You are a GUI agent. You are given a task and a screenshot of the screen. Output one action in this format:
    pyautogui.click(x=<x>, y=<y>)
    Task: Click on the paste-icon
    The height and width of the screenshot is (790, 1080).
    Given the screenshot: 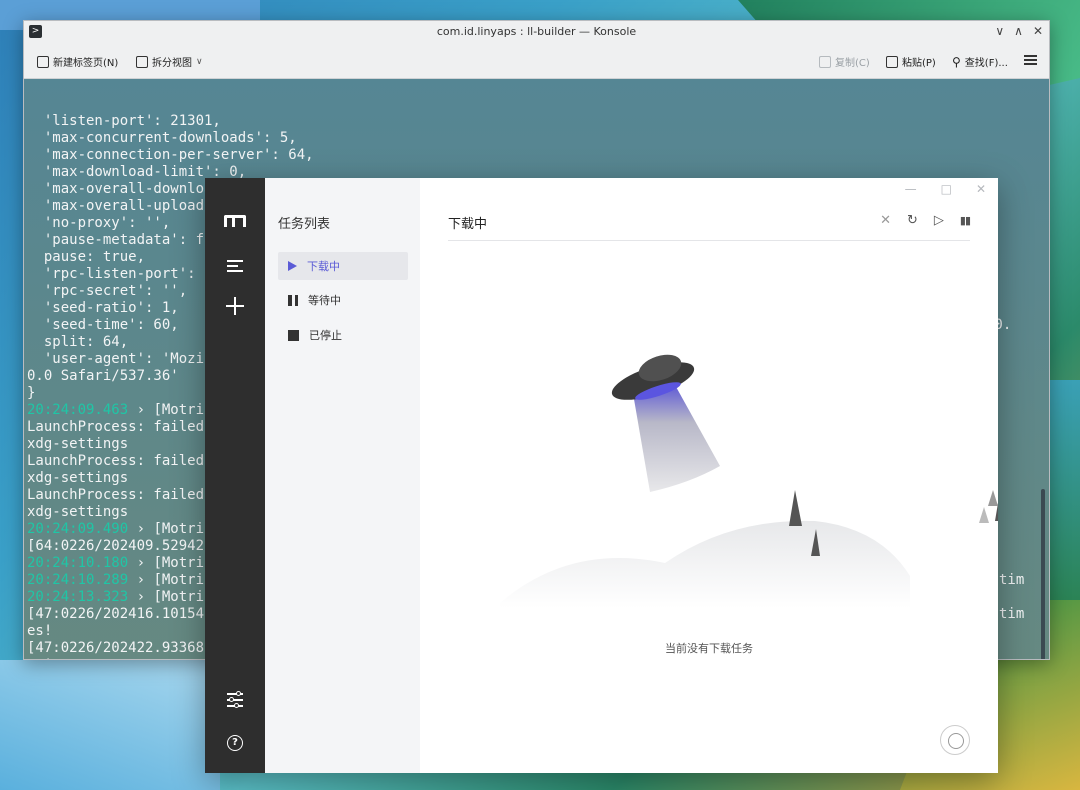 What is the action you would take?
    pyautogui.click(x=892, y=61)
    